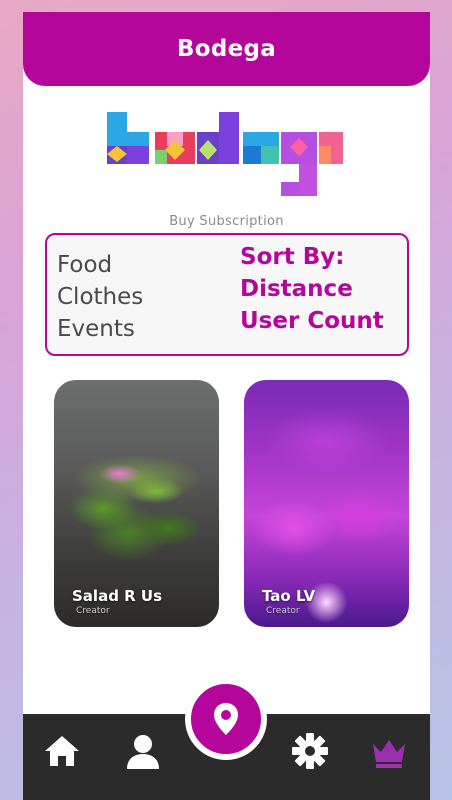 The image size is (452, 800). What do you see at coordinates (62, 751) in the screenshot?
I see `home-icon` at bounding box center [62, 751].